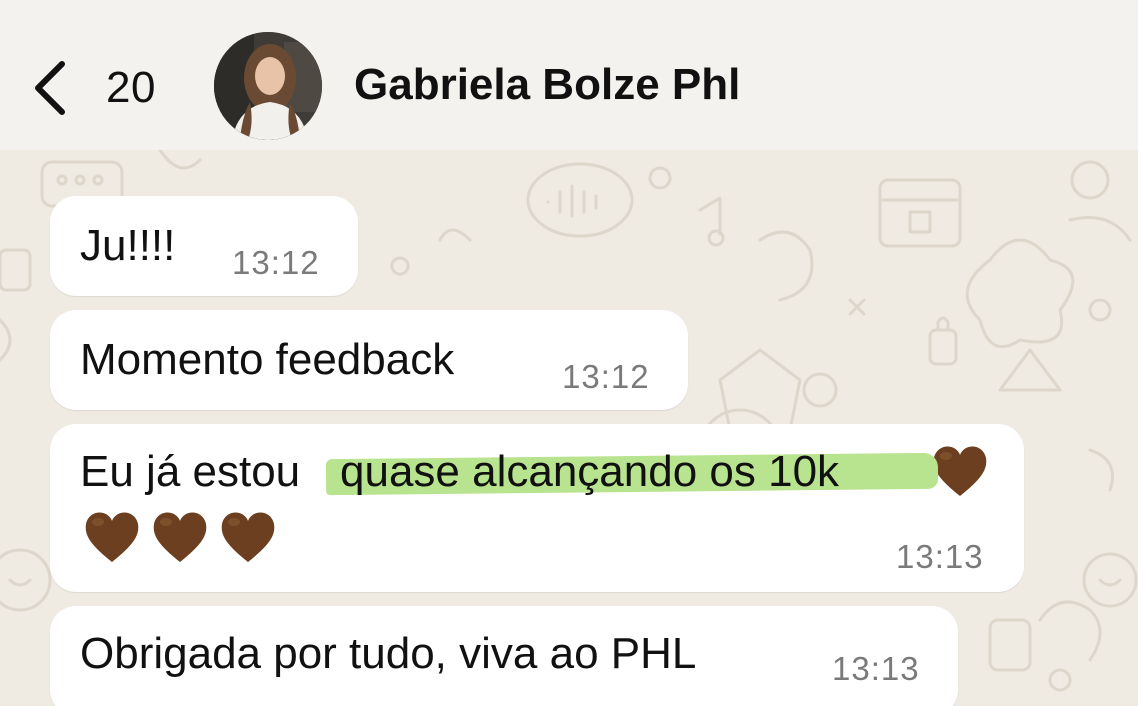 The width and height of the screenshot is (1138, 706). I want to click on contact-name: Gabriela Bolze Phl, so click(547, 85).